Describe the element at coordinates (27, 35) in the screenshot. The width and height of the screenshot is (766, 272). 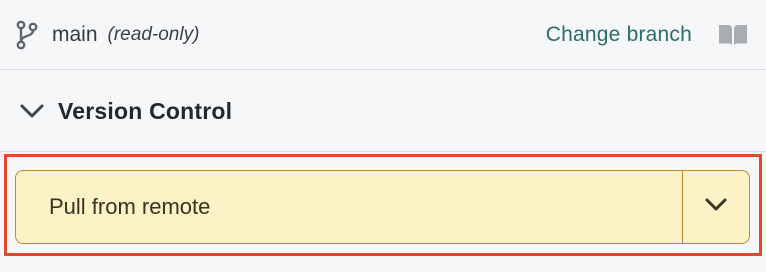
I see `git-branch-icon` at that location.